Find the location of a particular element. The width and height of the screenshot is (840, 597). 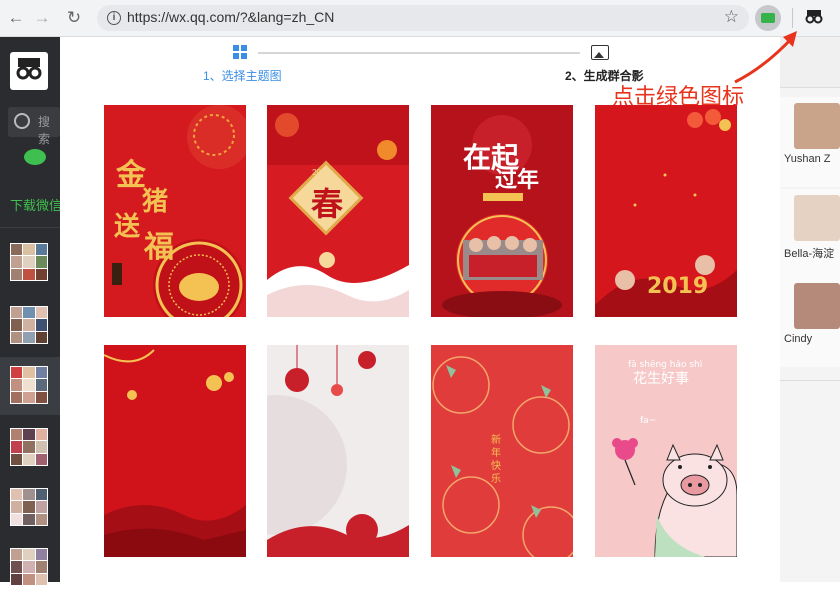

image-icon is located at coordinates (600, 52).